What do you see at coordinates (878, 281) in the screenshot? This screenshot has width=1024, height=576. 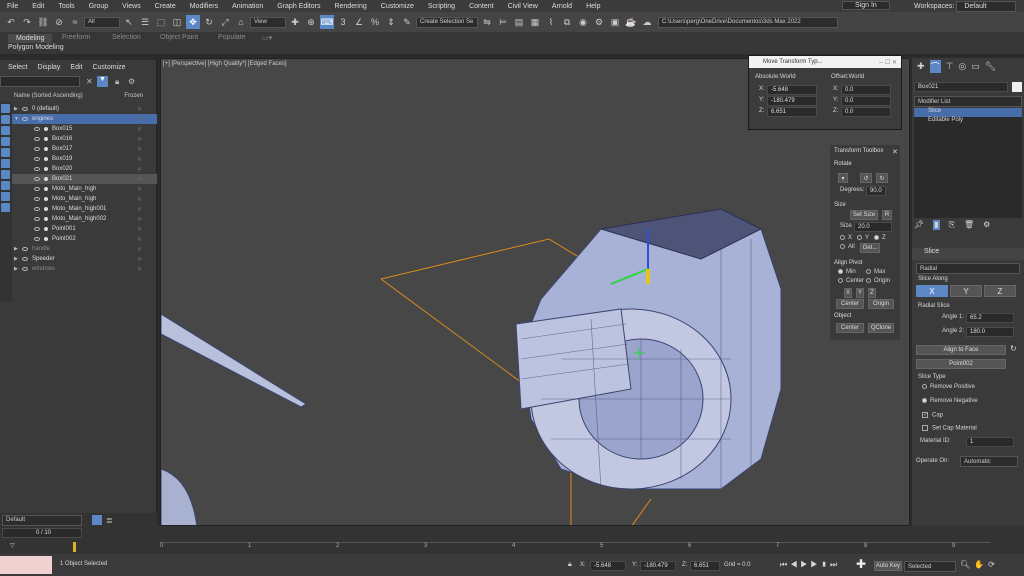 I see `pivot-origin-radio: Origin` at bounding box center [878, 281].